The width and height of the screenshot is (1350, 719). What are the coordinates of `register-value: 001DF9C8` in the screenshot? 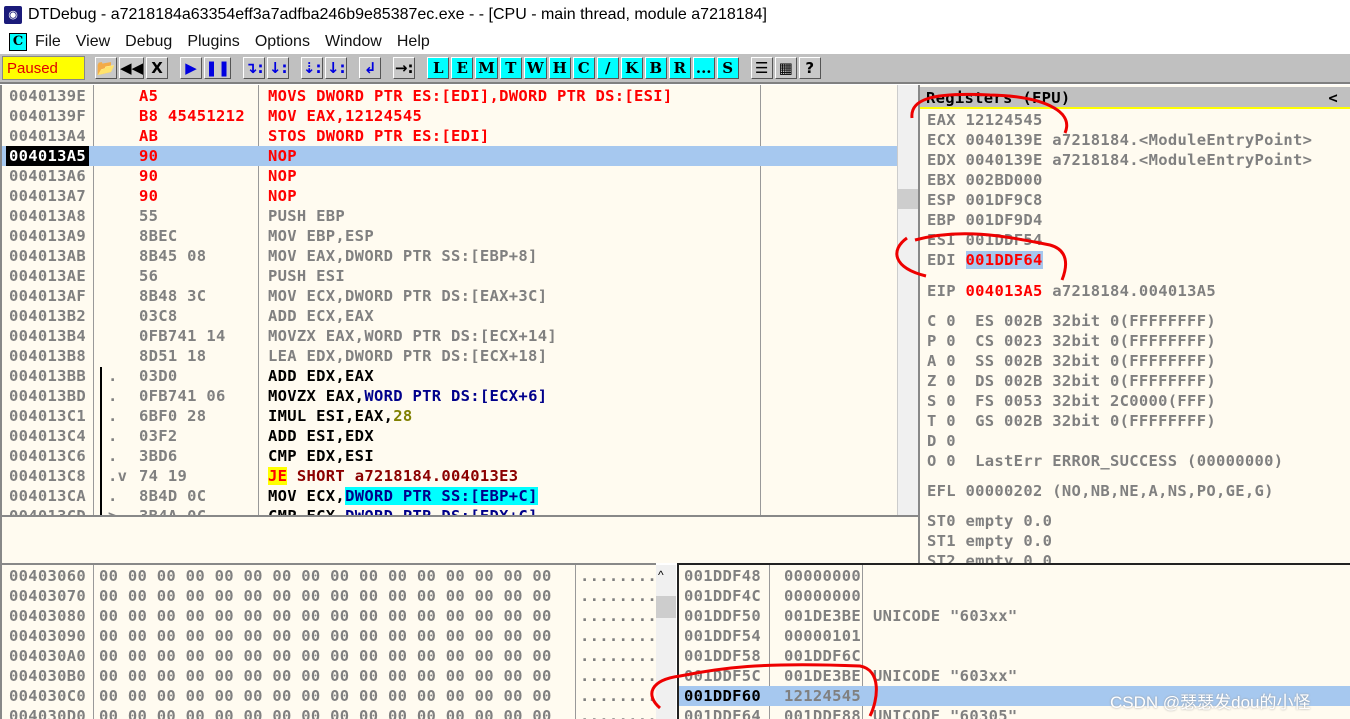 It's located at (1004, 200).